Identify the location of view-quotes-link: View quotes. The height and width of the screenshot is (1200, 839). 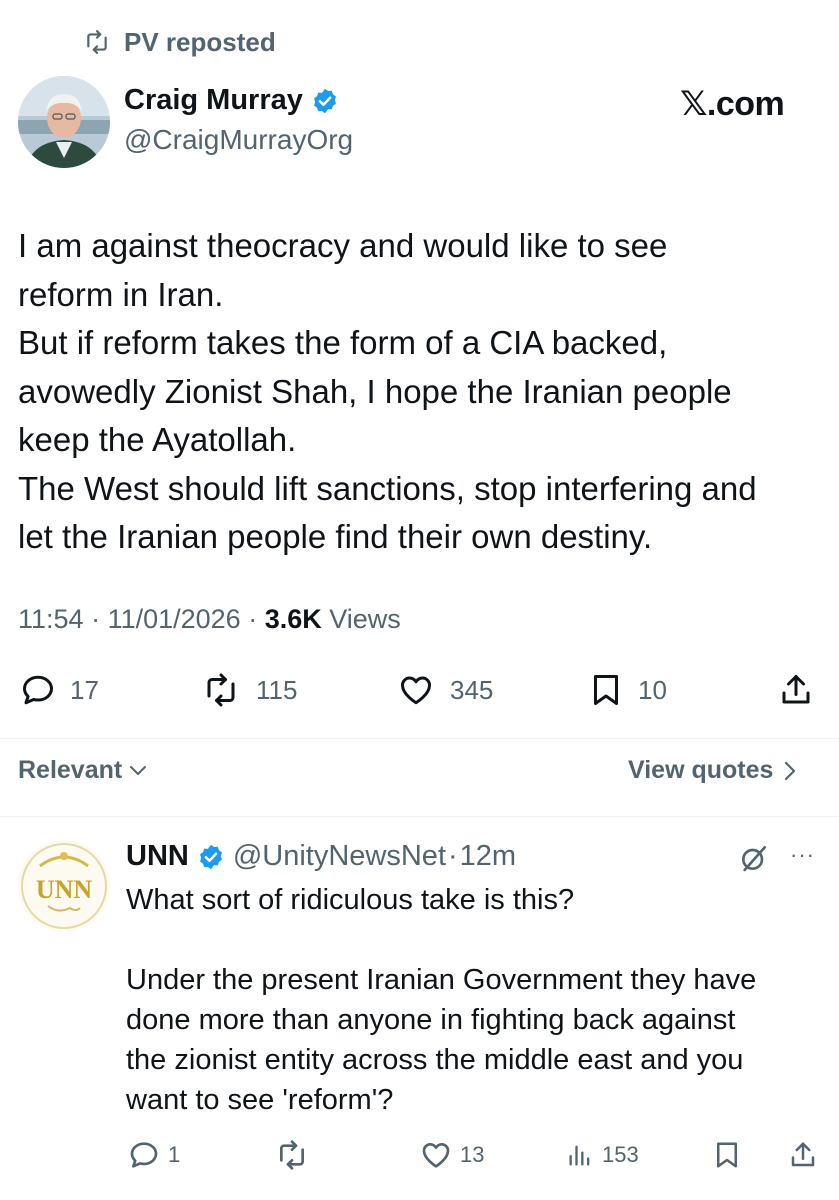
(712, 770).